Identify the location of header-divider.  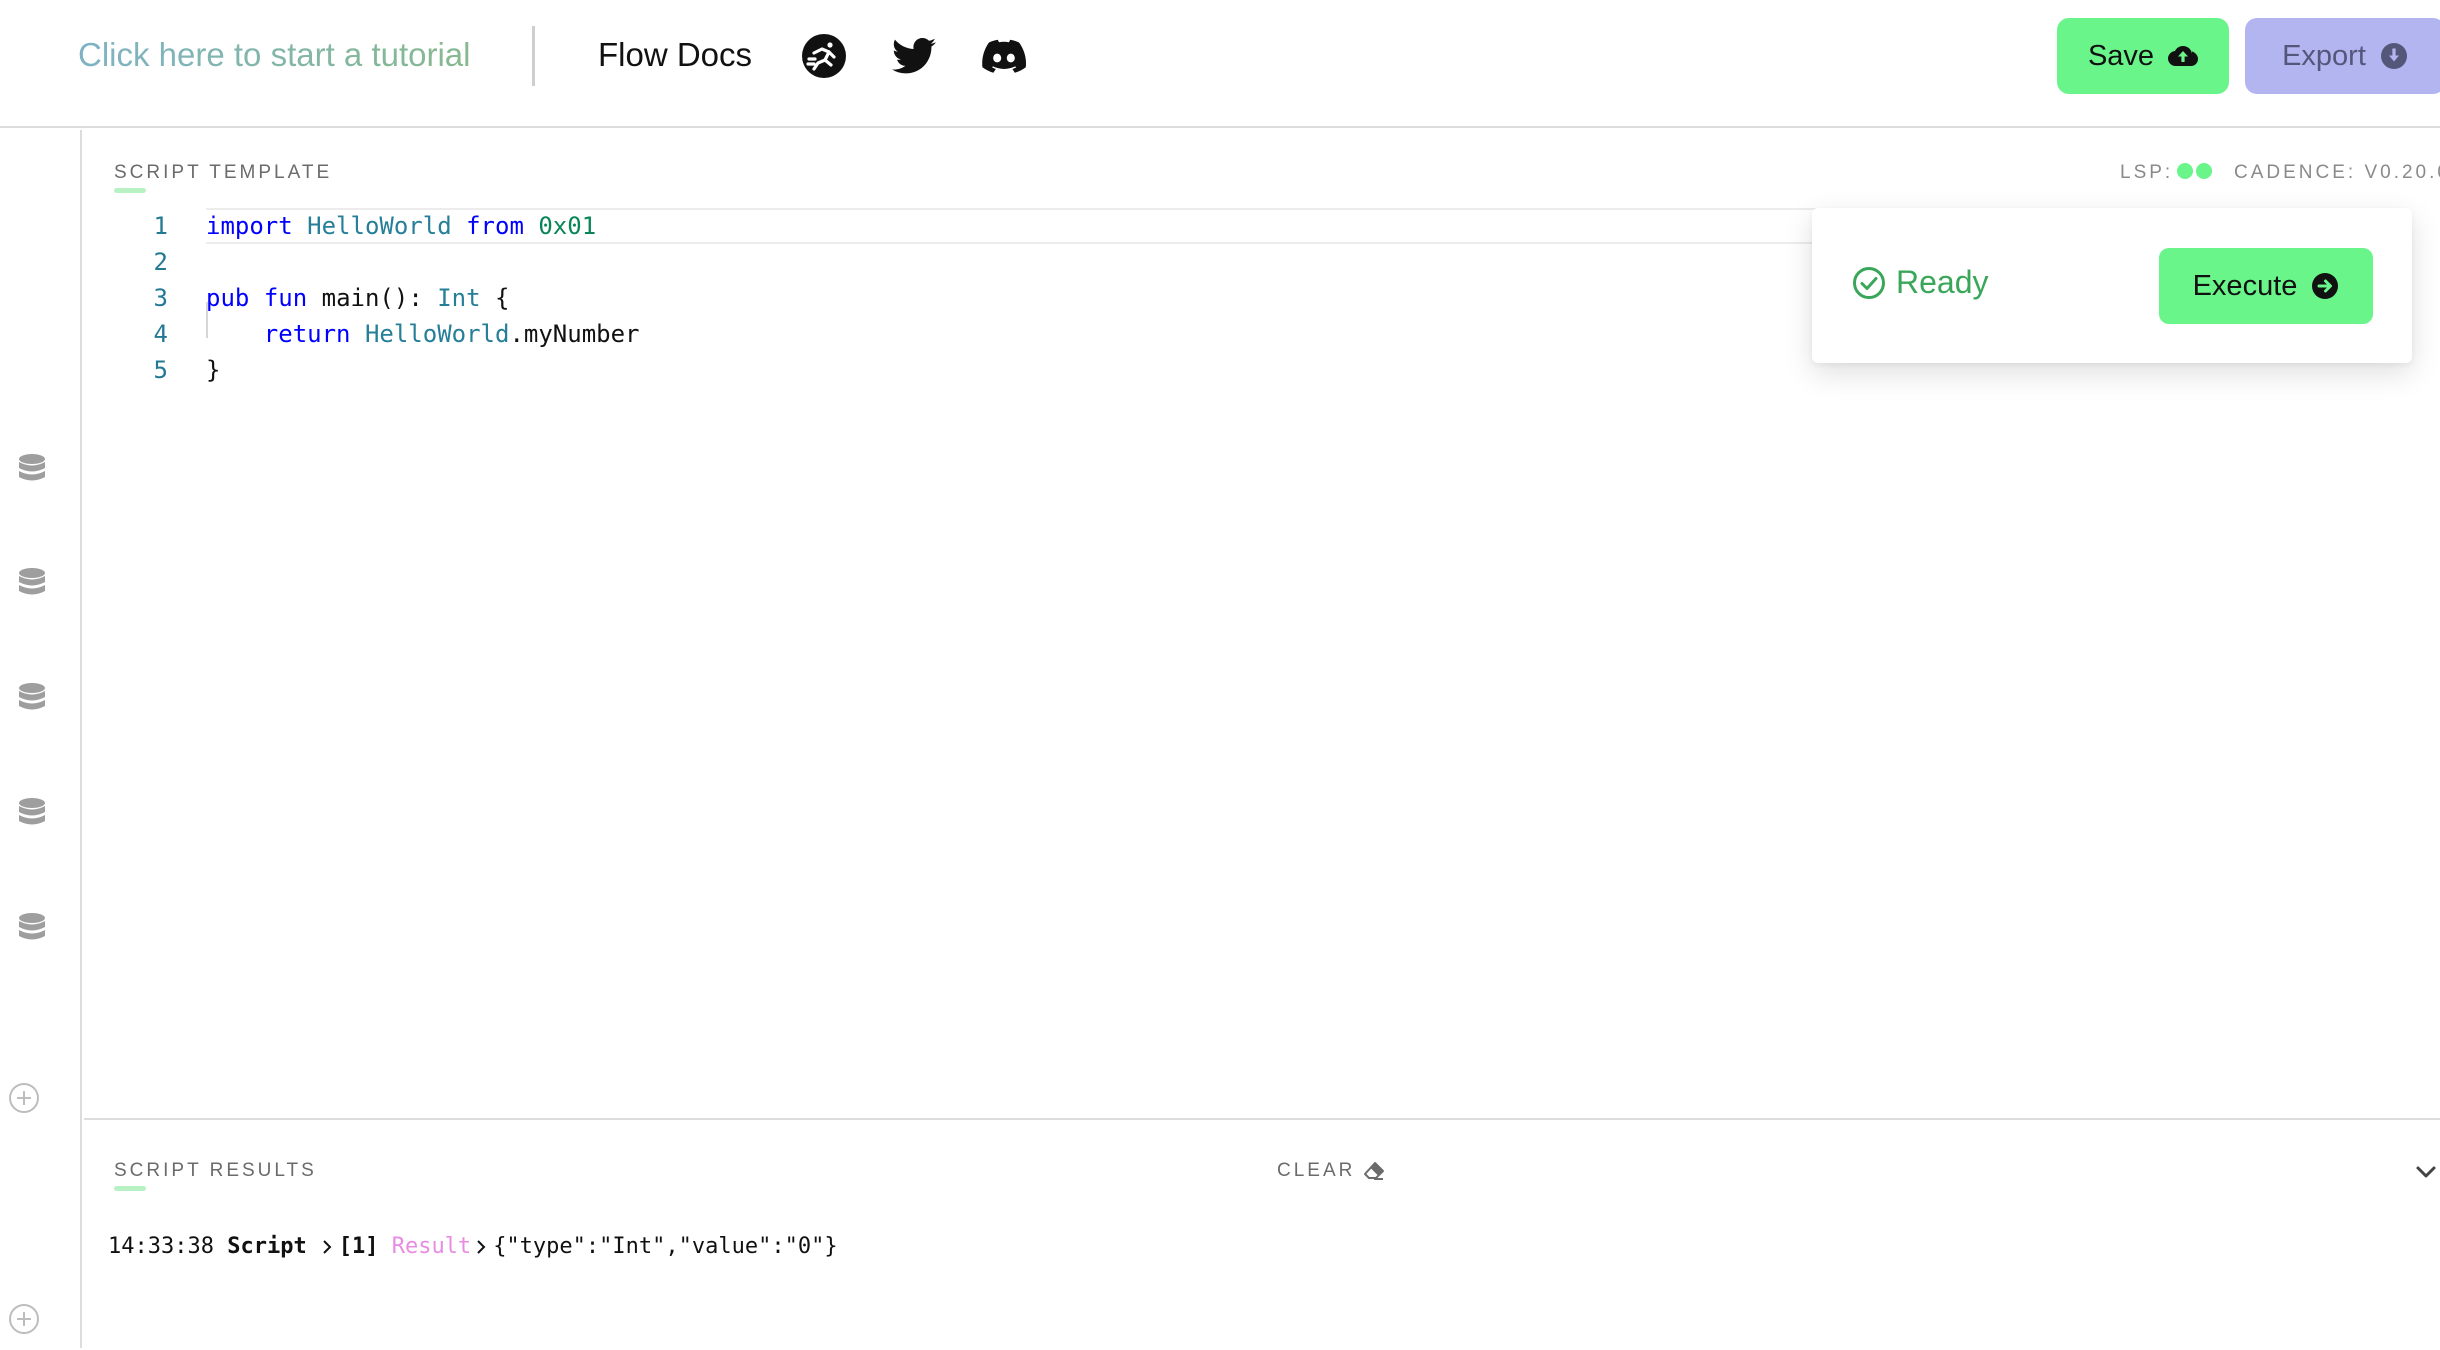
(533, 56).